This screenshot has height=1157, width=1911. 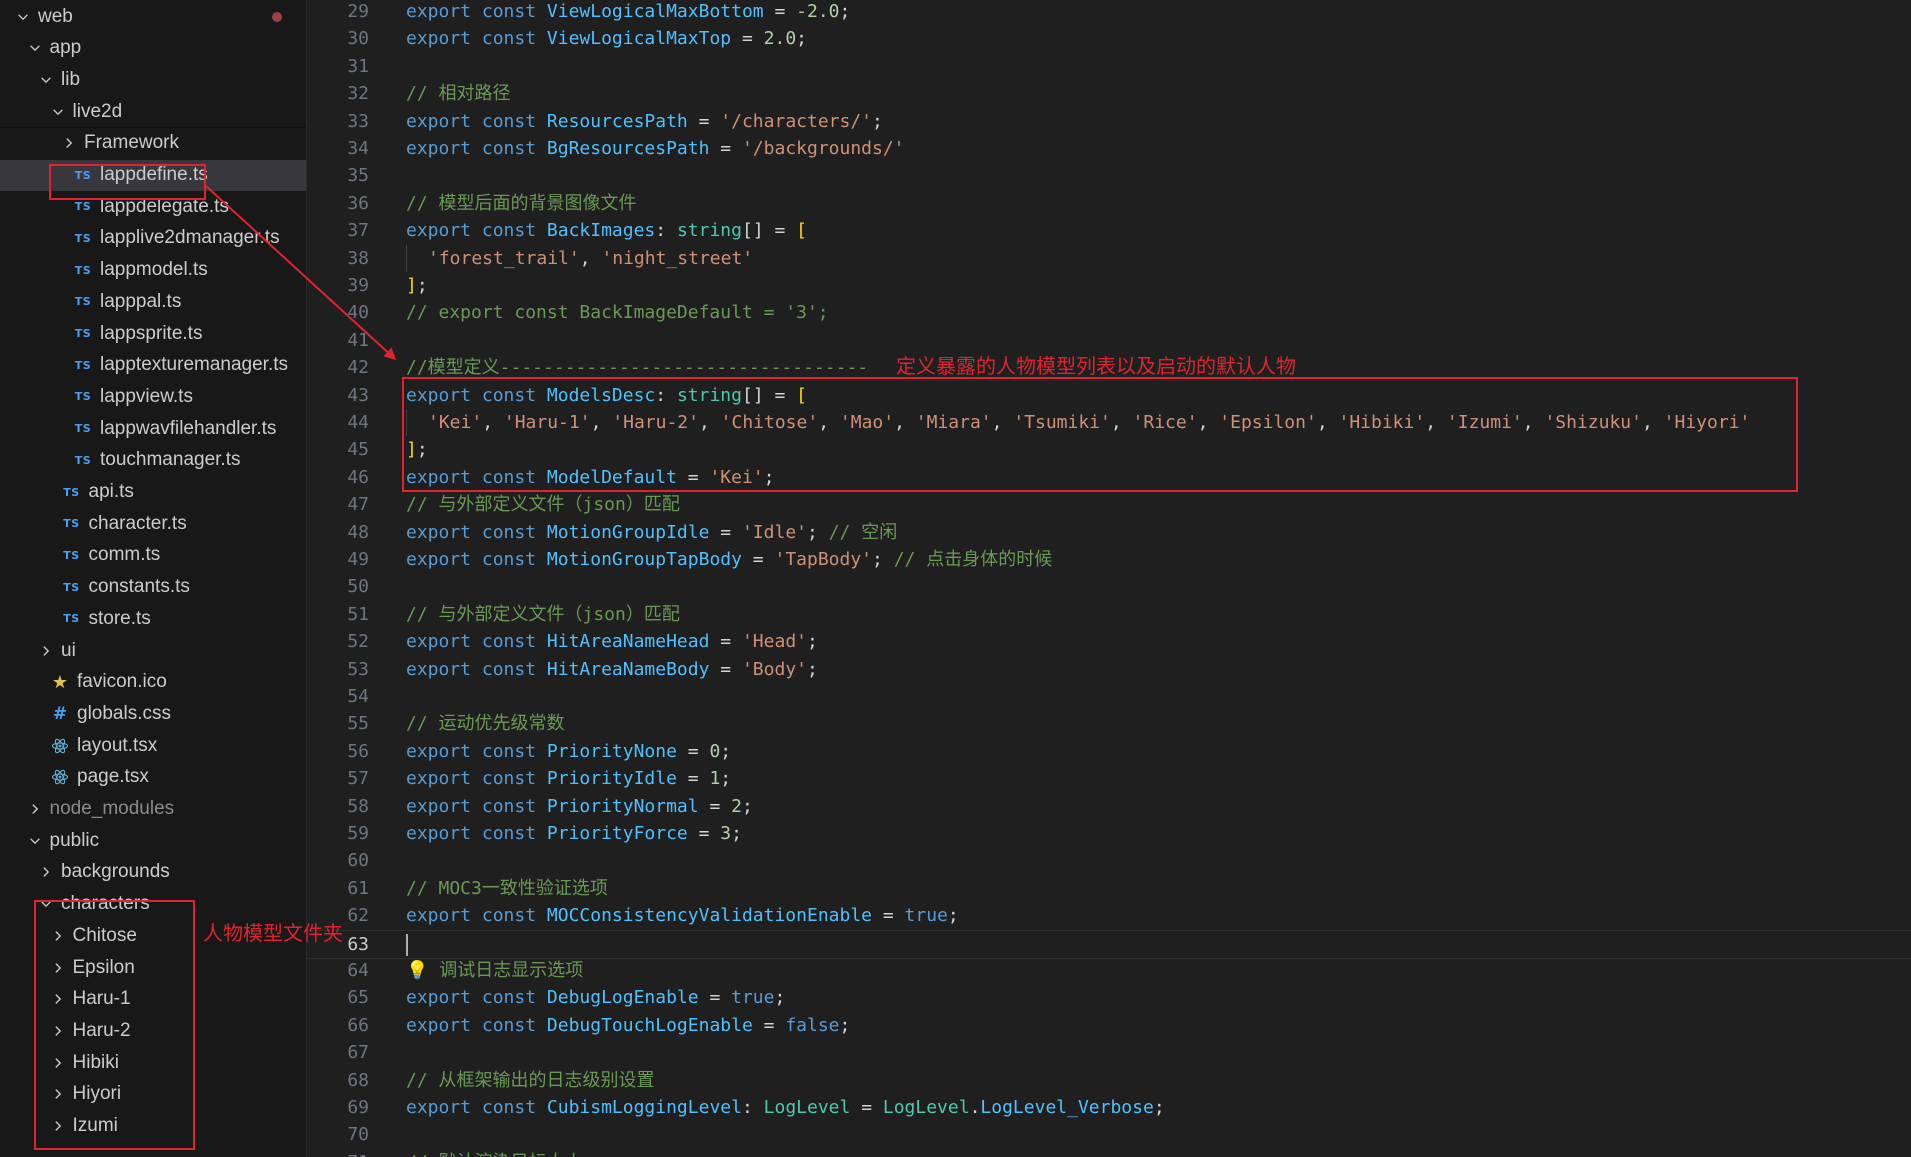 What do you see at coordinates (153, 48) in the screenshot?
I see `tree-folder-app: app` at bounding box center [153, 48].